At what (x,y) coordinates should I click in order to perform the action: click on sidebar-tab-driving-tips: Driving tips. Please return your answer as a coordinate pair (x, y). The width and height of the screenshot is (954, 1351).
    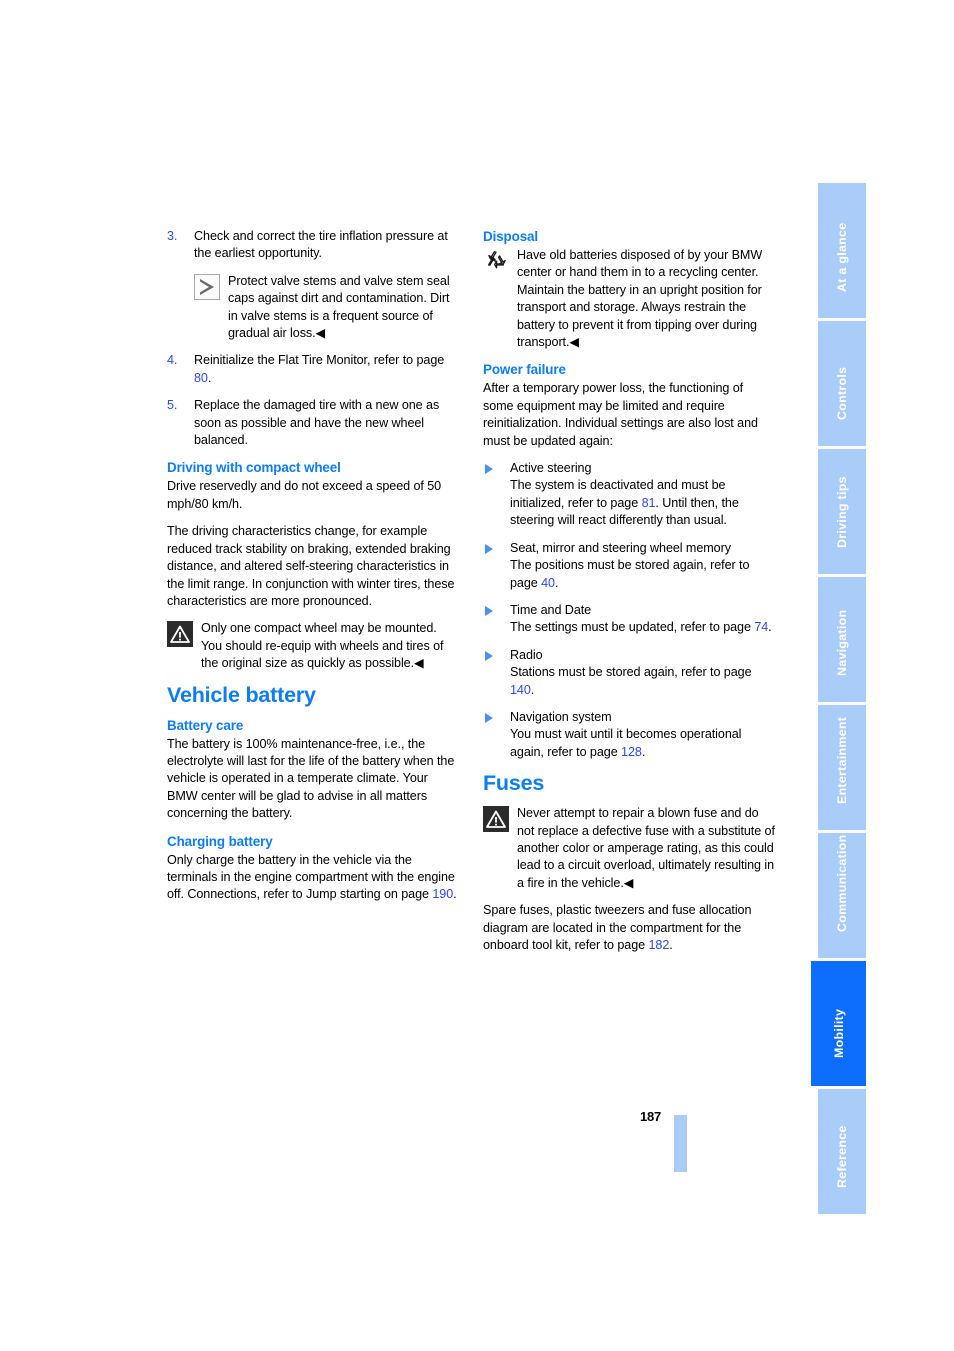
    Looking at the image, I should click on (842, 511).